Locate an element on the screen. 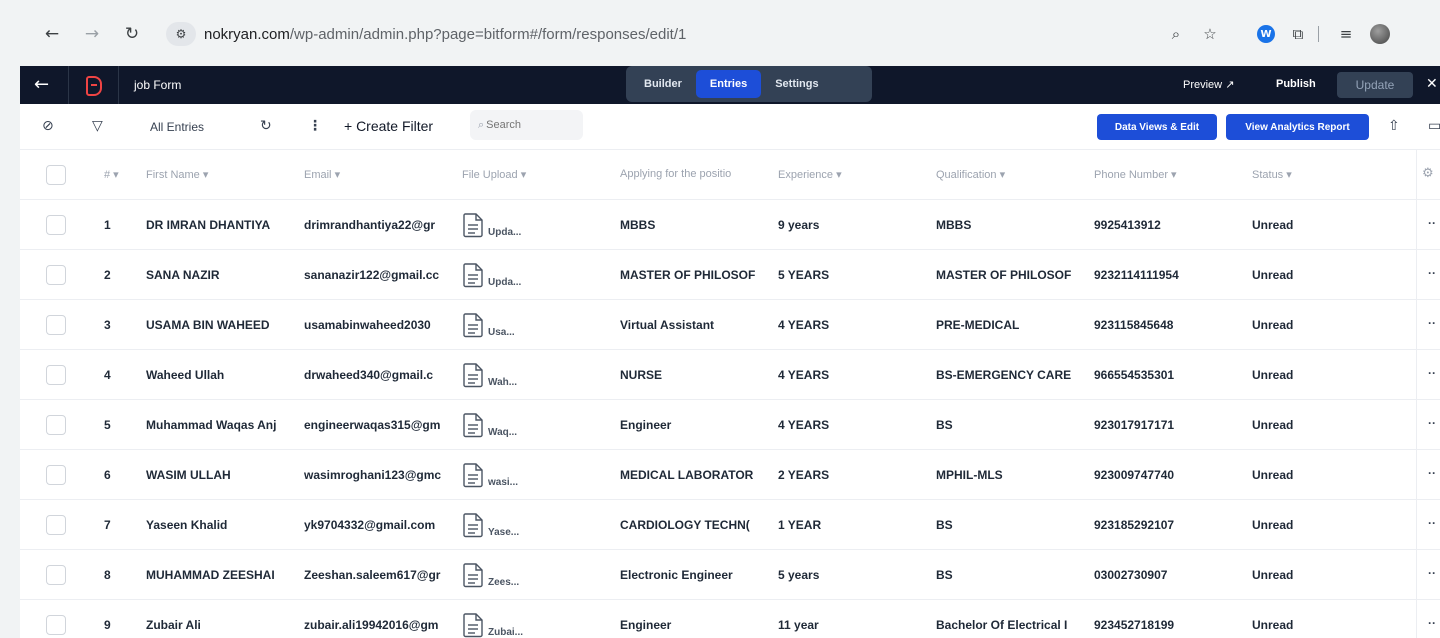 This screenshot has height=638, width=1440. header-email: Email ▾ is located at coordinates (322, 174).